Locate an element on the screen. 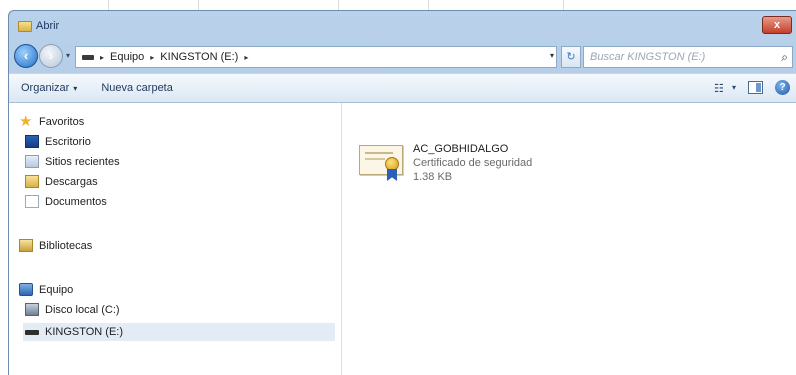  toolbar-right: ☷ ▾ ? is located at coordinates (752, 87).